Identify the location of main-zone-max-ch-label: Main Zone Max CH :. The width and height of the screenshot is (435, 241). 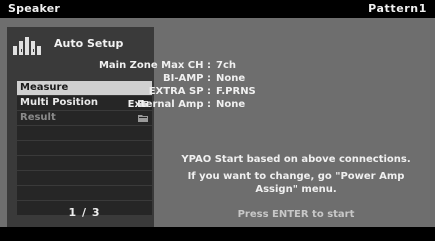
(154, 65).